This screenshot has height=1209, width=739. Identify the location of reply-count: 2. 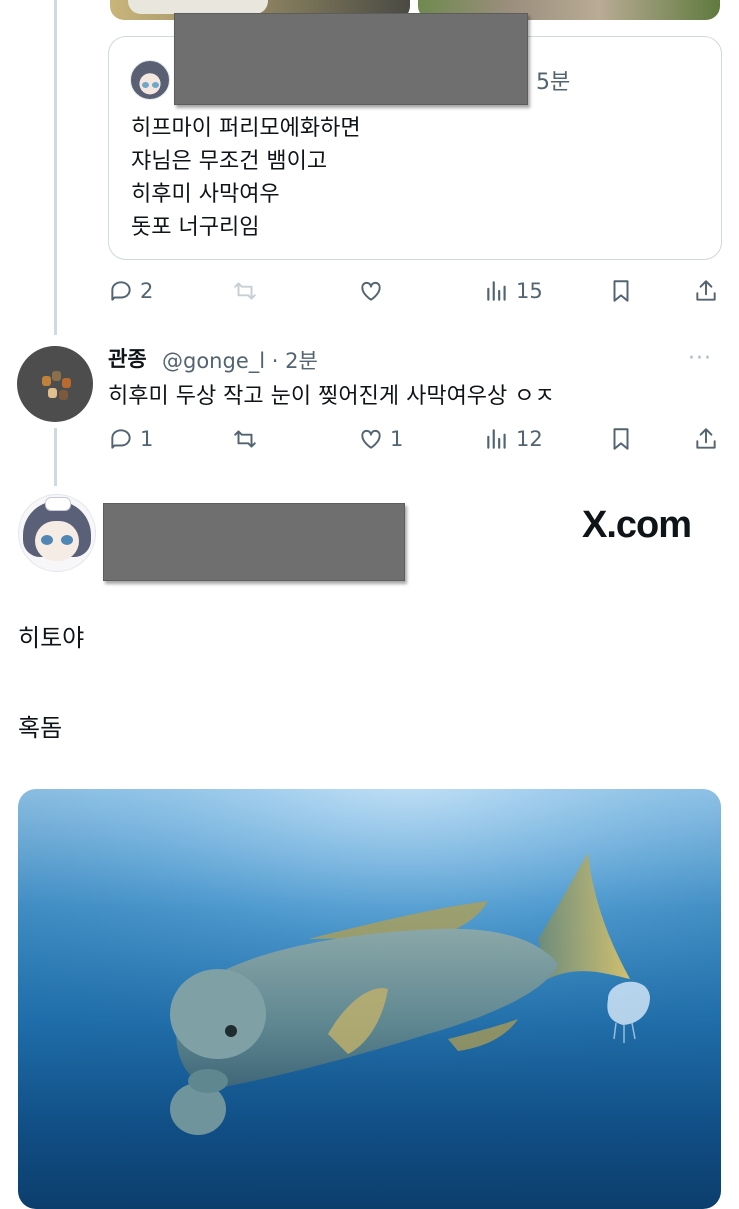
(147, 291).